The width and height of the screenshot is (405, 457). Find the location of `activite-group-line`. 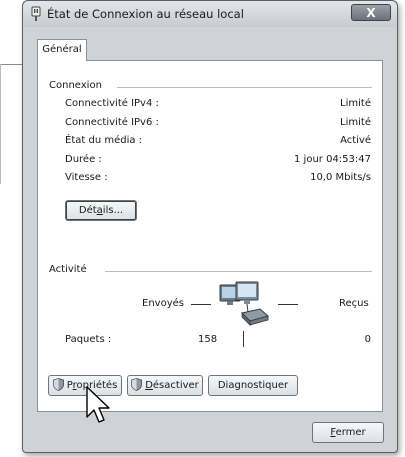

activite-group-line is located at coordinates (238, 271).